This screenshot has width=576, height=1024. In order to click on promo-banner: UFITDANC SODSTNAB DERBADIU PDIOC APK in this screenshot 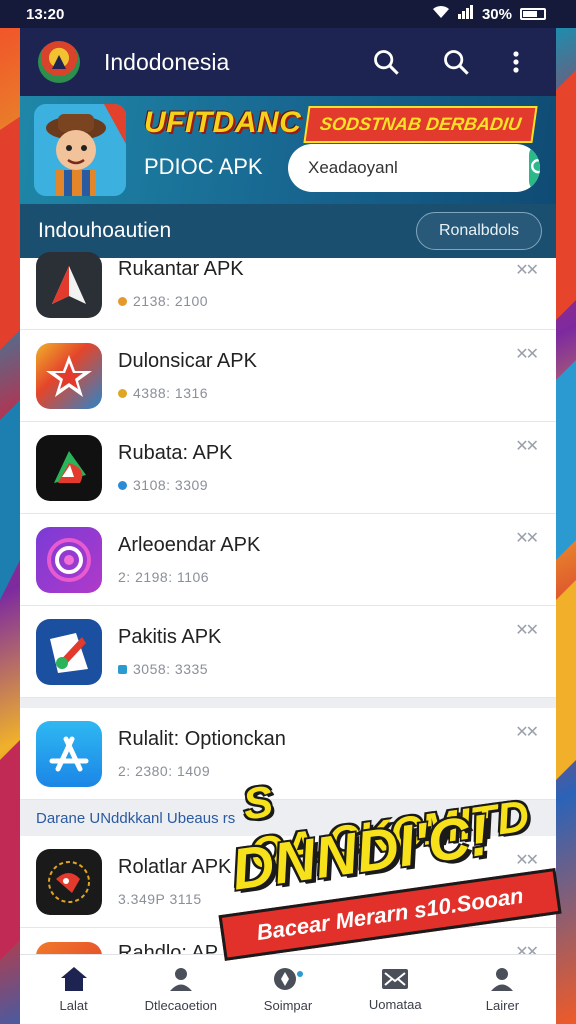, I will do `click(288, 150)`.